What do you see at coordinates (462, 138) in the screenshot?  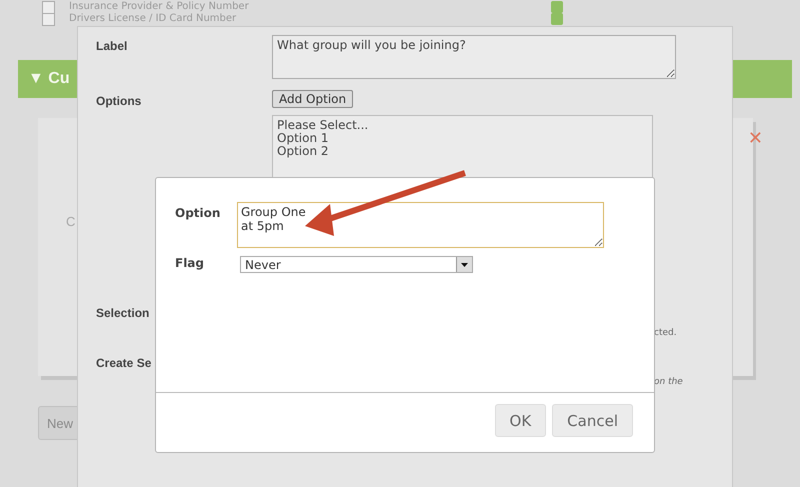 I see `option-item: Option 1` at bounding box center [462, 138].